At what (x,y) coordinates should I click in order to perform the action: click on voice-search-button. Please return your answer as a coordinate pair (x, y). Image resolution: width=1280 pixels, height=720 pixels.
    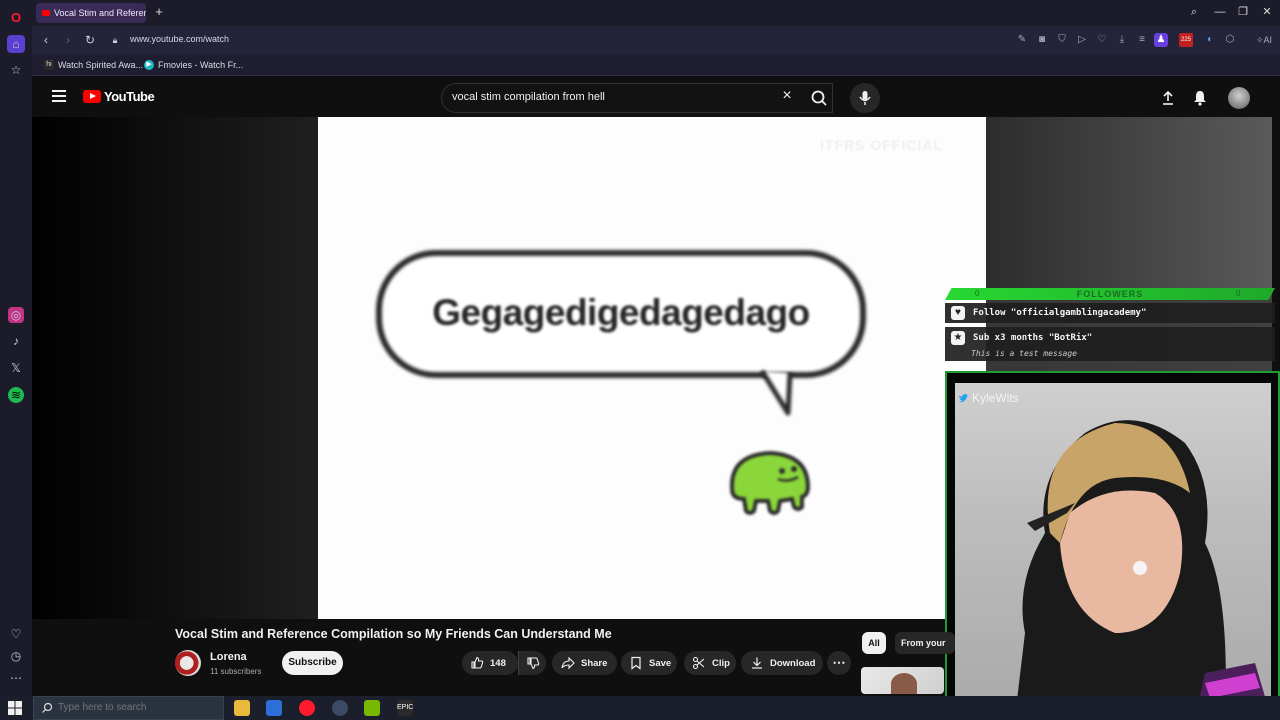
    Looking at the image, I should click on (865, 98).